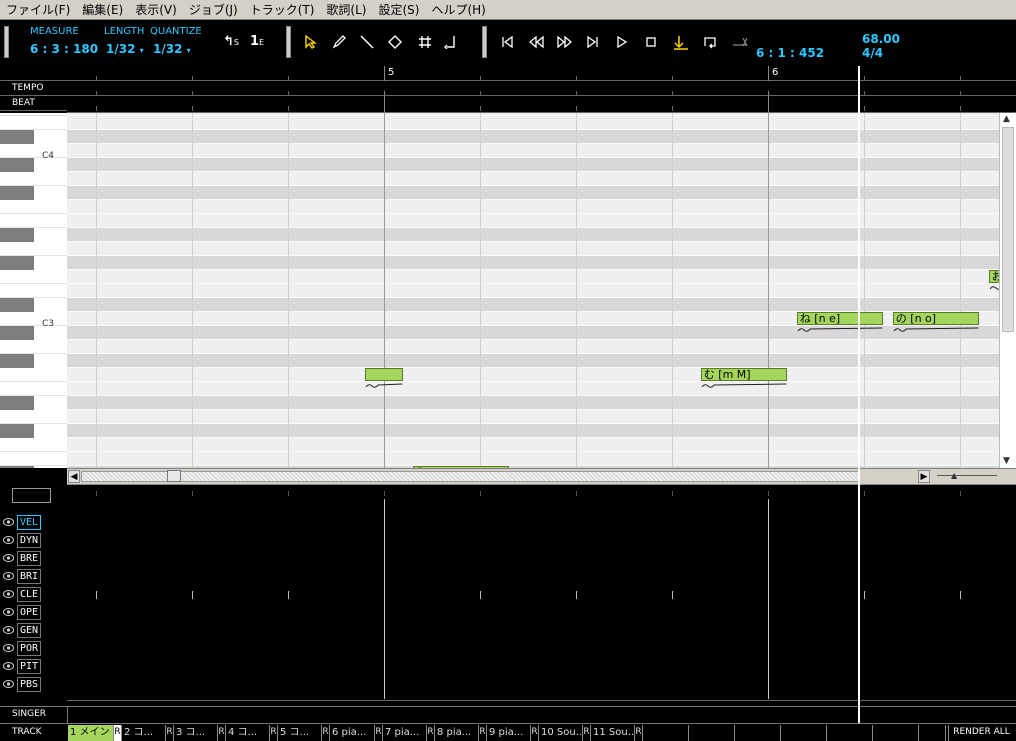 The width and height of the screenshot is (1016, 741). What do you see at coordinates (470, 476) in the screenshot?
I see `horizontal-scroll-track` at bounding box center [470, 476].